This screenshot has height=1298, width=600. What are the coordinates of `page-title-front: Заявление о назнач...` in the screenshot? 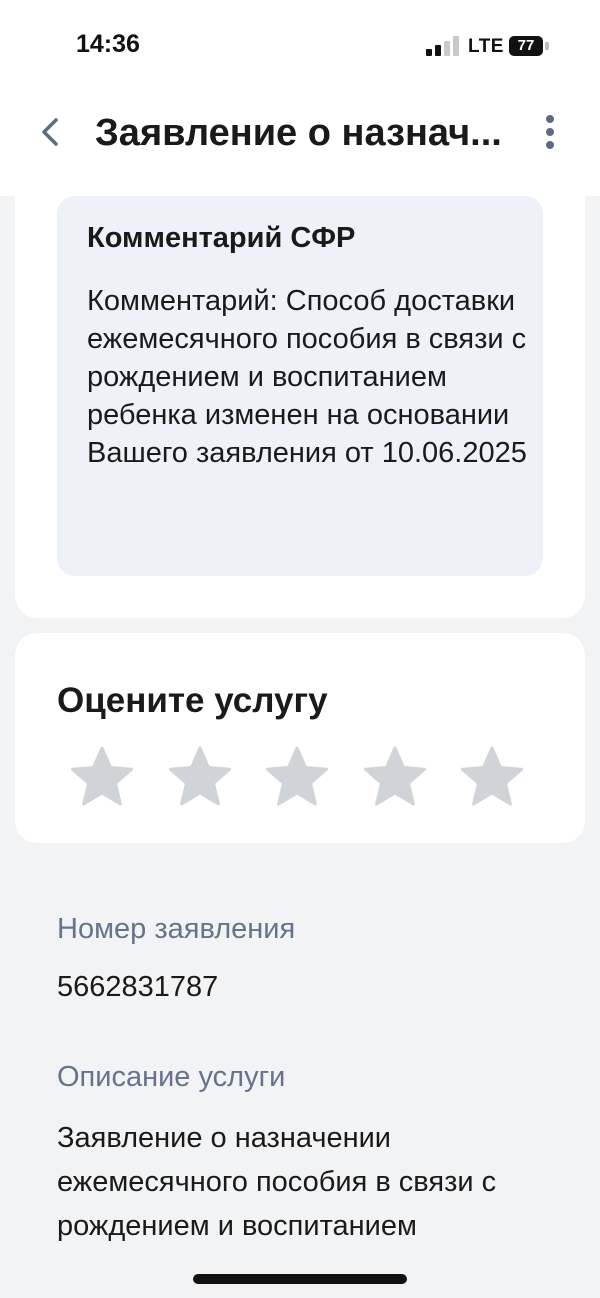 It's located at (298, 133).